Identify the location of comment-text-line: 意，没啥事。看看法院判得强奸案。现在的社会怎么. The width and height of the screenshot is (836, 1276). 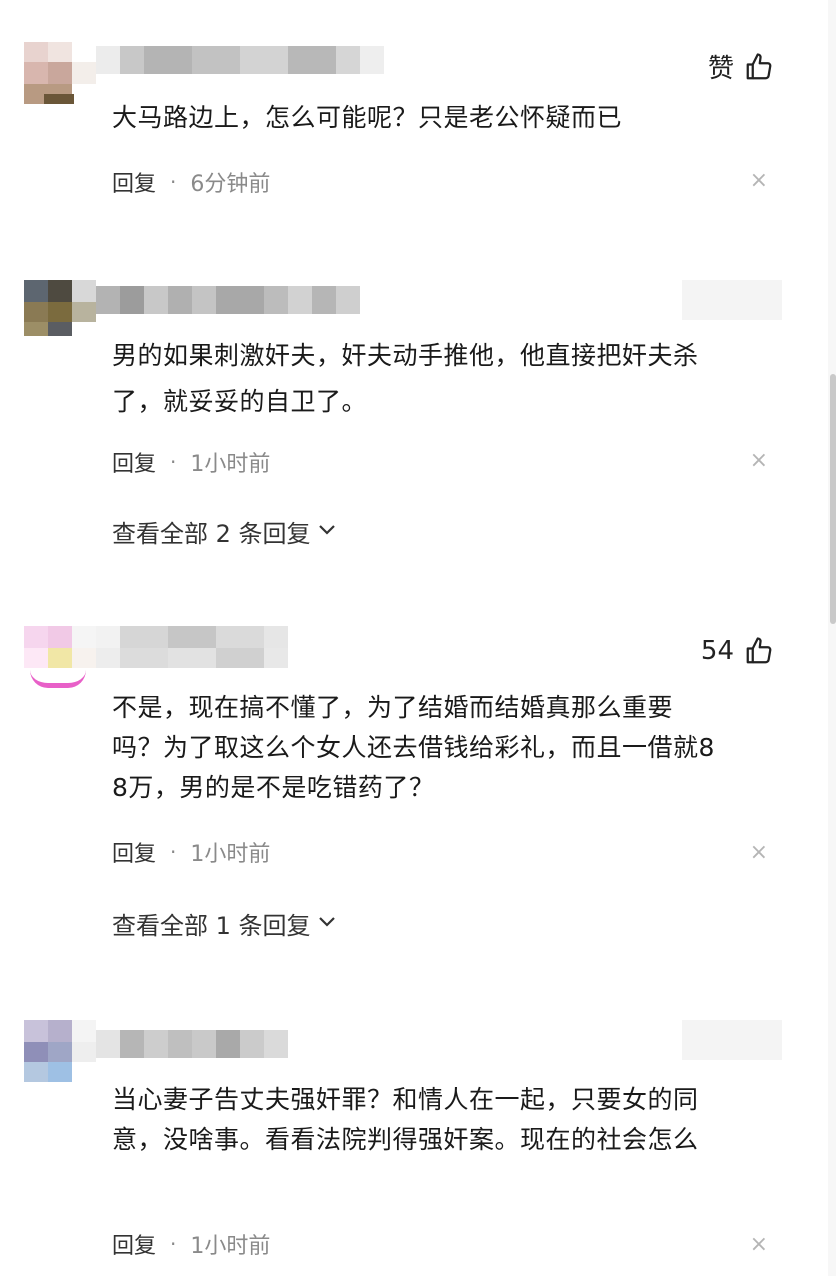
(405, 1139).